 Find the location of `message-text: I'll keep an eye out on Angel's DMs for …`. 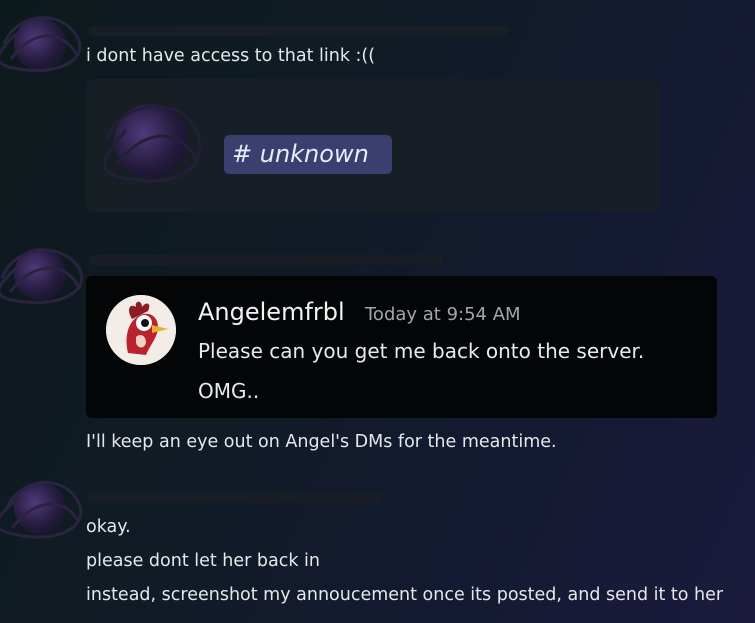

message-text: I'll keep an eye out on Angel's DMs for … is located at coordinates (321, 442).